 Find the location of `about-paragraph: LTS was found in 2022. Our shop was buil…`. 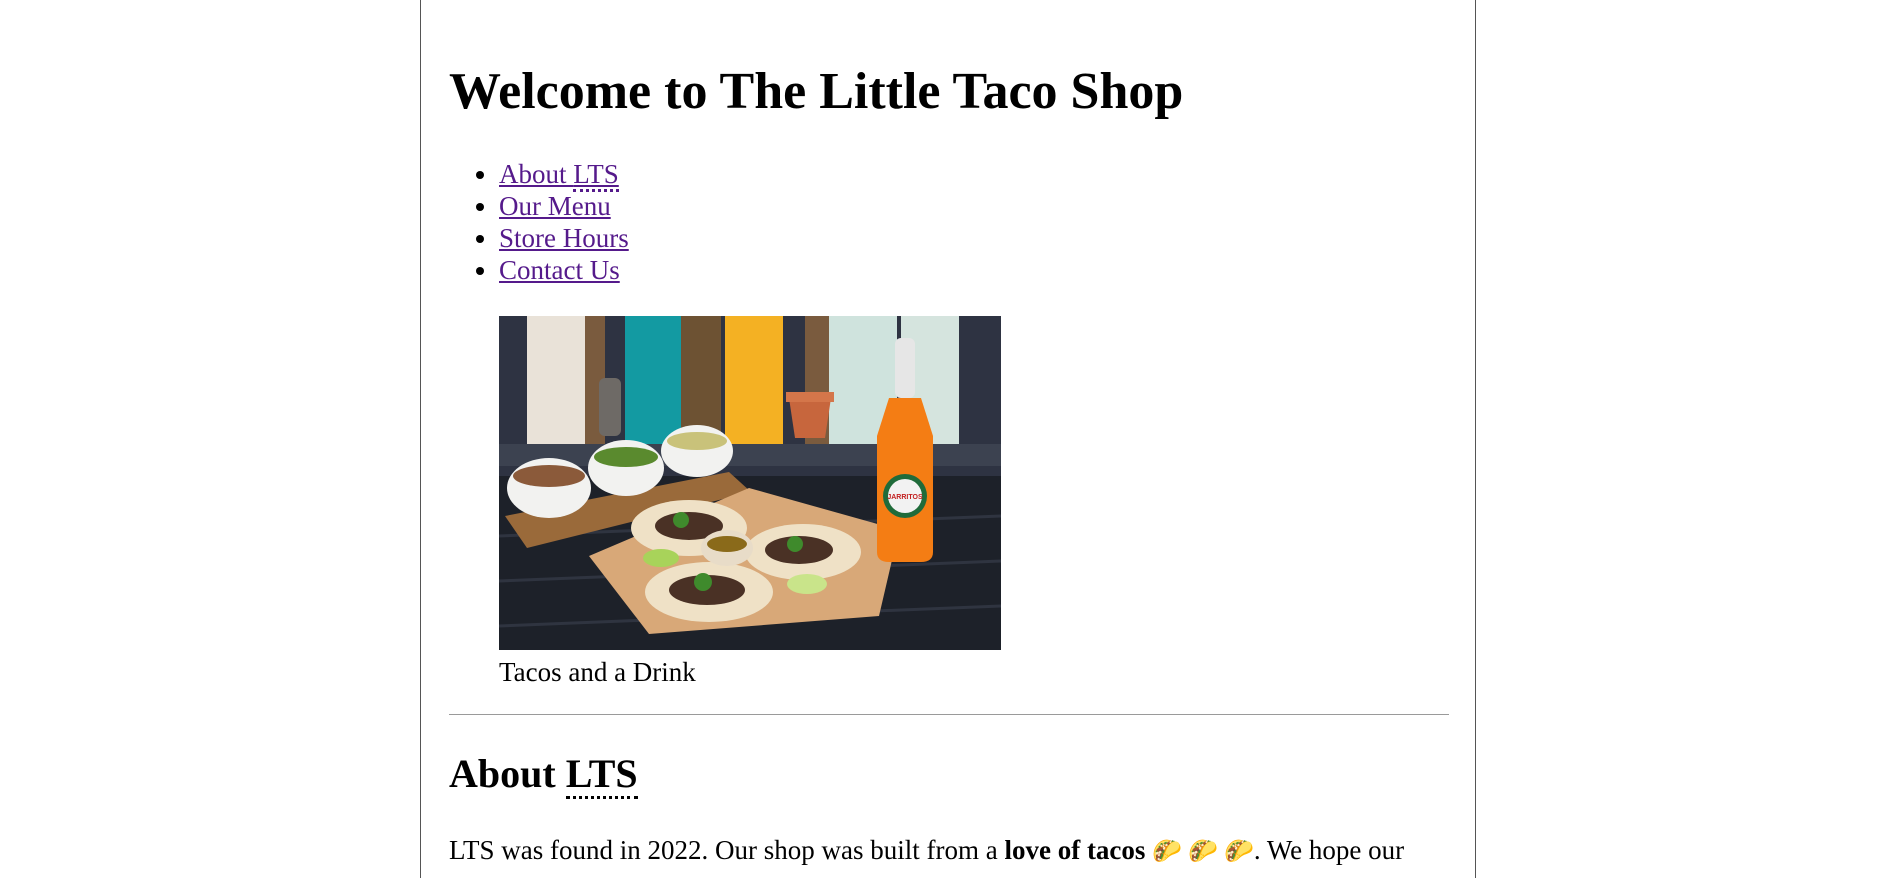

about-paragraph: LTS was found in 2022. Our shop was buil… is located at coordinates (927, 850).